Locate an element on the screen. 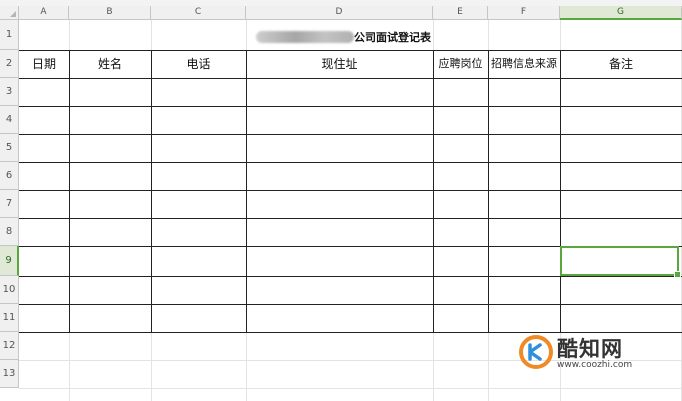 Image resolution: width=682 pixels, height=401 pixels. column-header-c: C is located at coordinates (198, 13).